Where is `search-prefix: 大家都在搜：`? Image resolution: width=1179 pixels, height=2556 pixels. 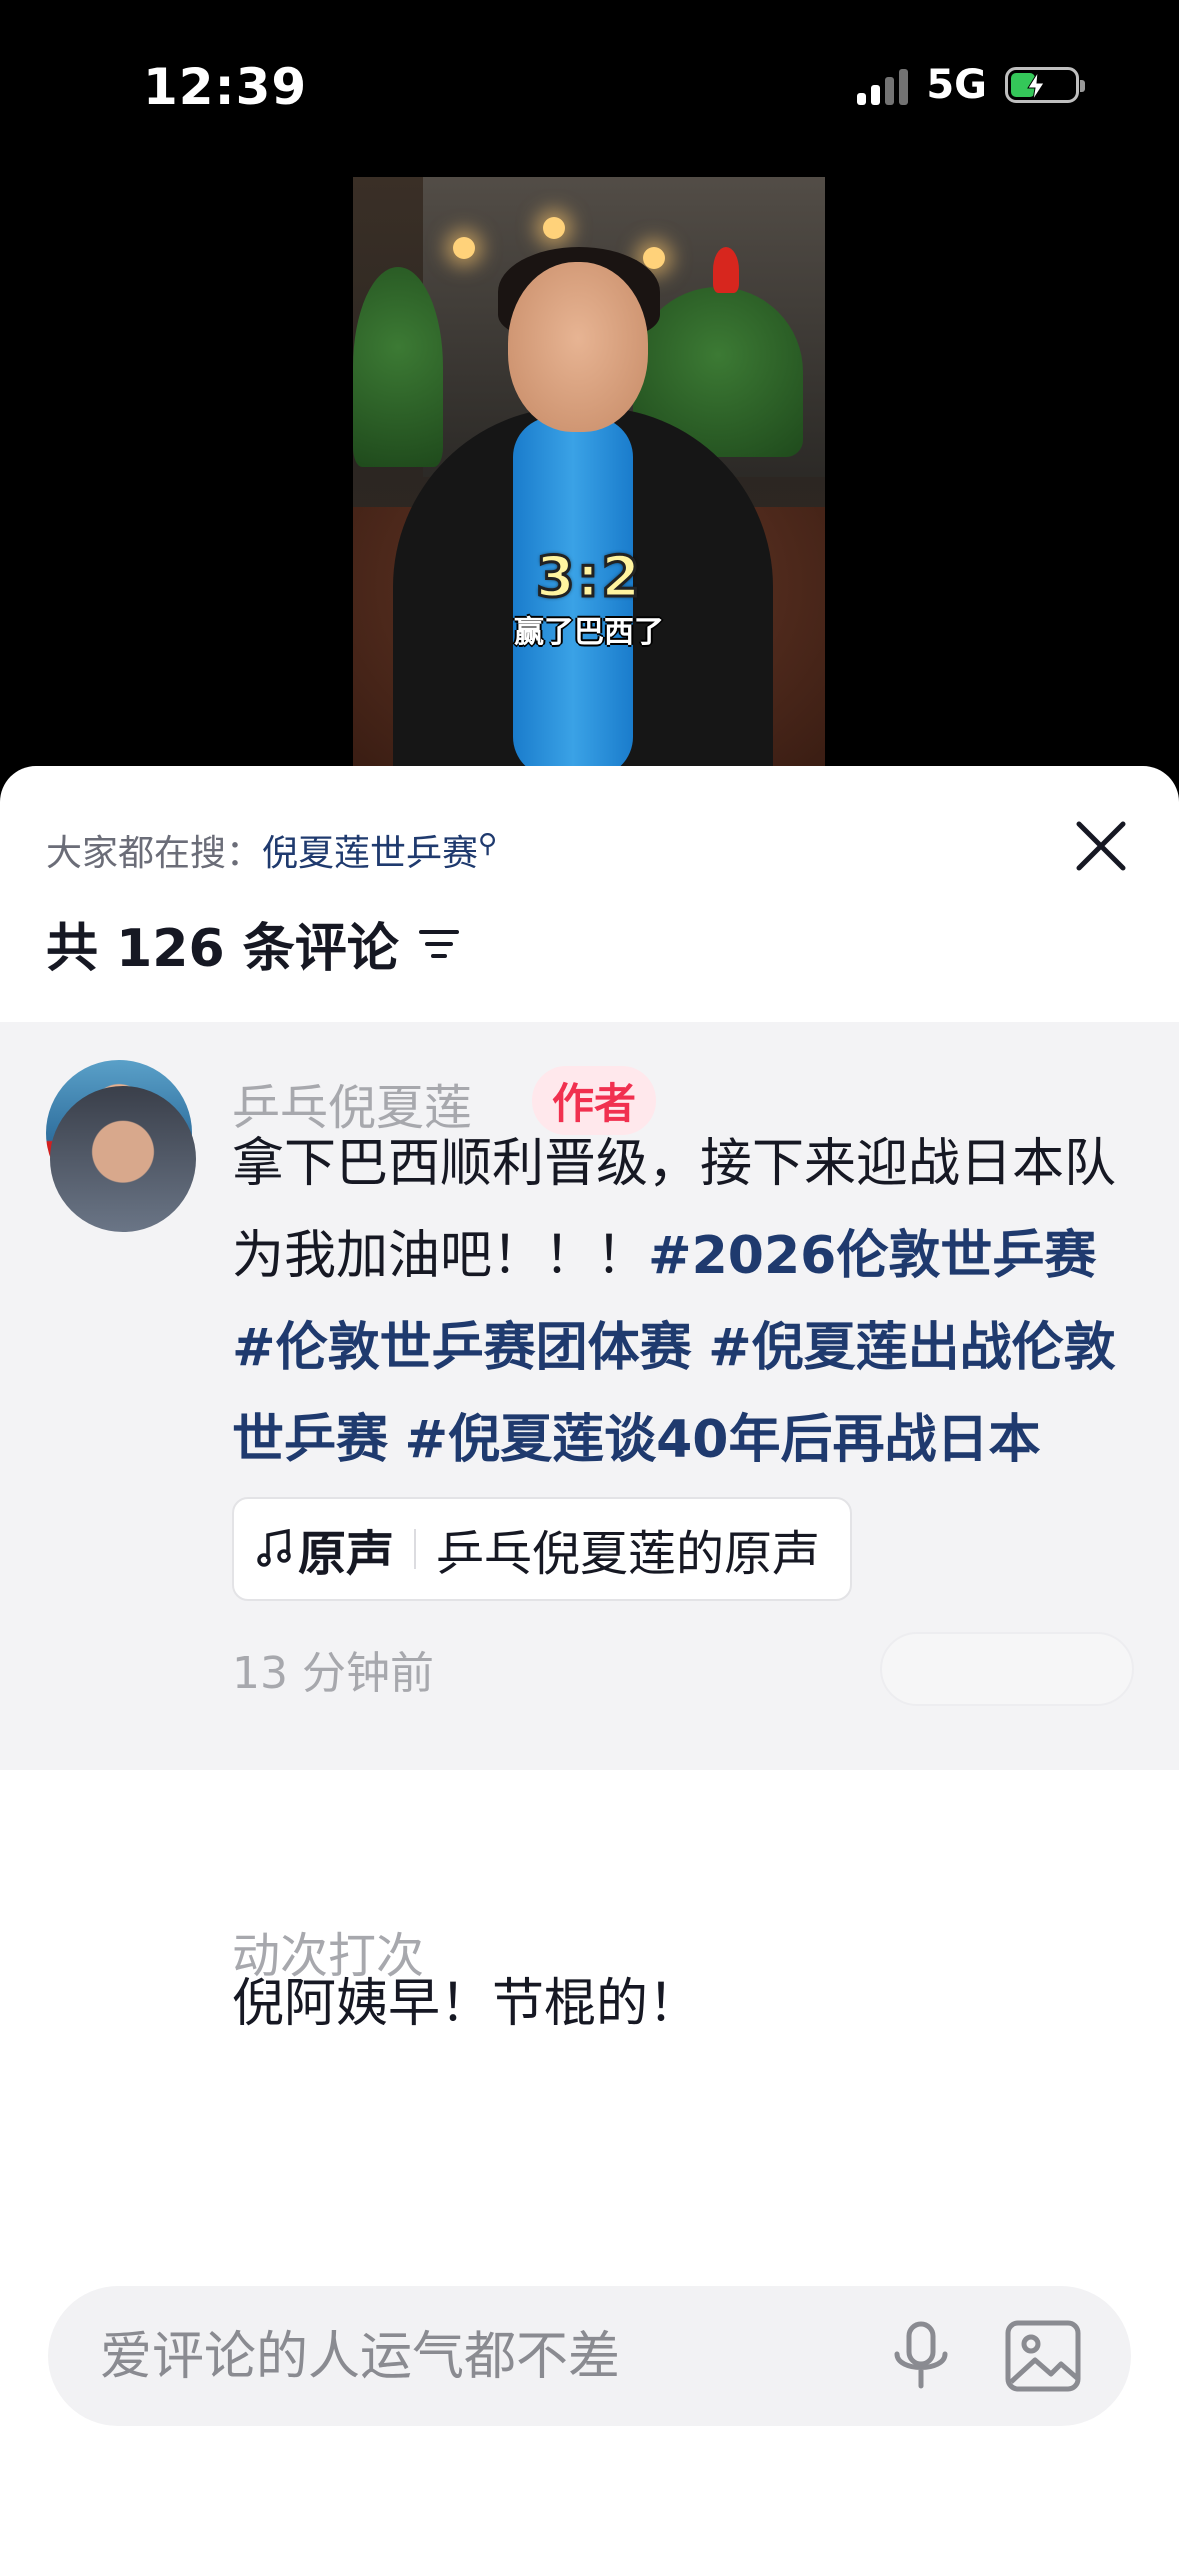 search-prefix: 大家都在搜： is located at coordinates (154, 853).